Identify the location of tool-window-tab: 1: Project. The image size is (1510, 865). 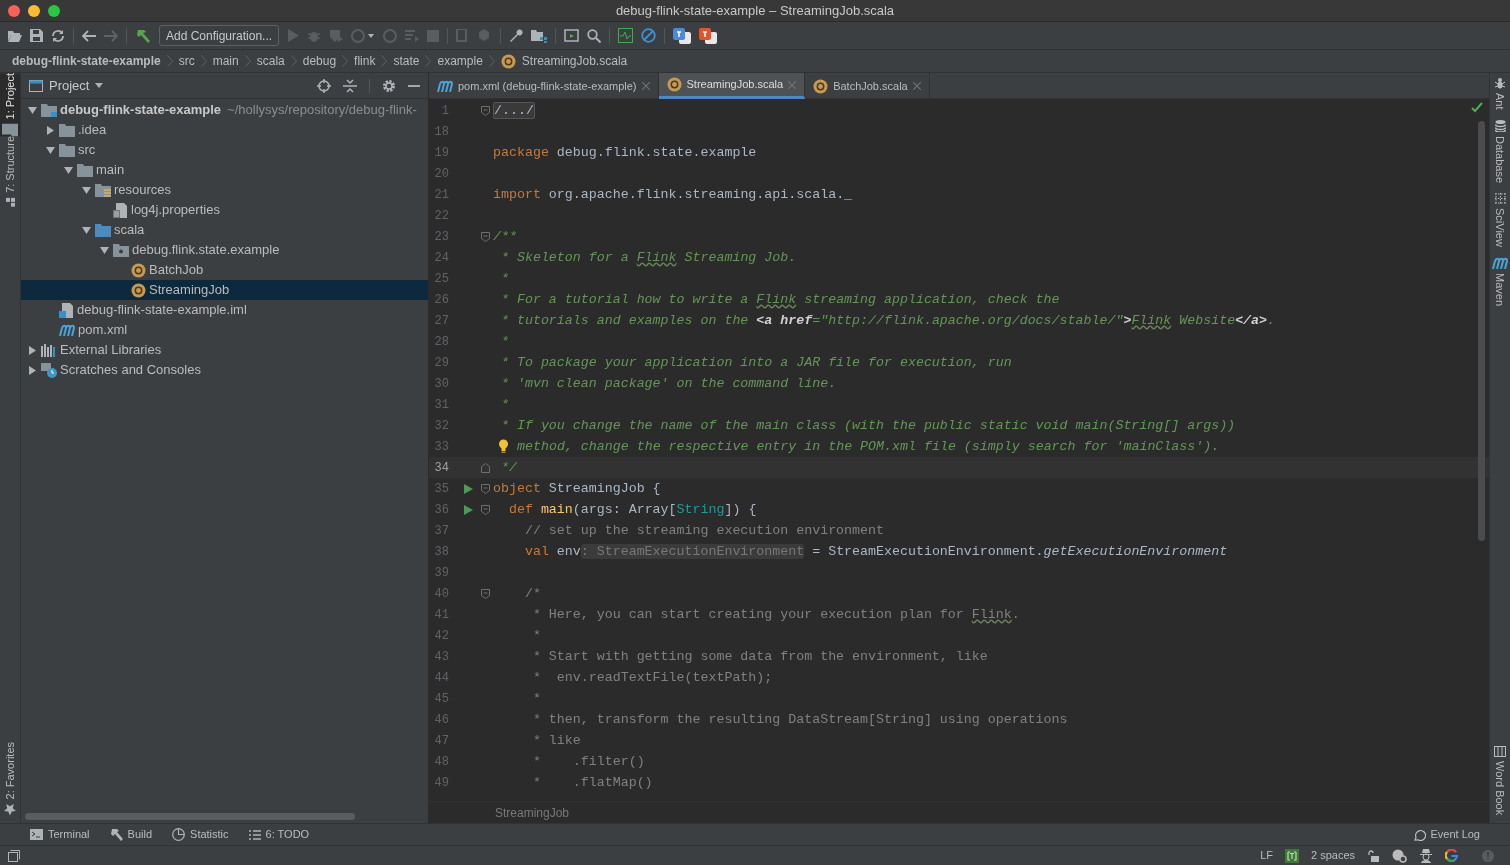
(10, 105).